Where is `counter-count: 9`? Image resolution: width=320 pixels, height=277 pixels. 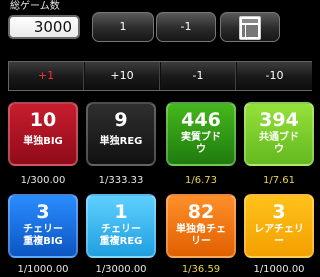
counter-count: 9 is located at coordinates (121, 120).